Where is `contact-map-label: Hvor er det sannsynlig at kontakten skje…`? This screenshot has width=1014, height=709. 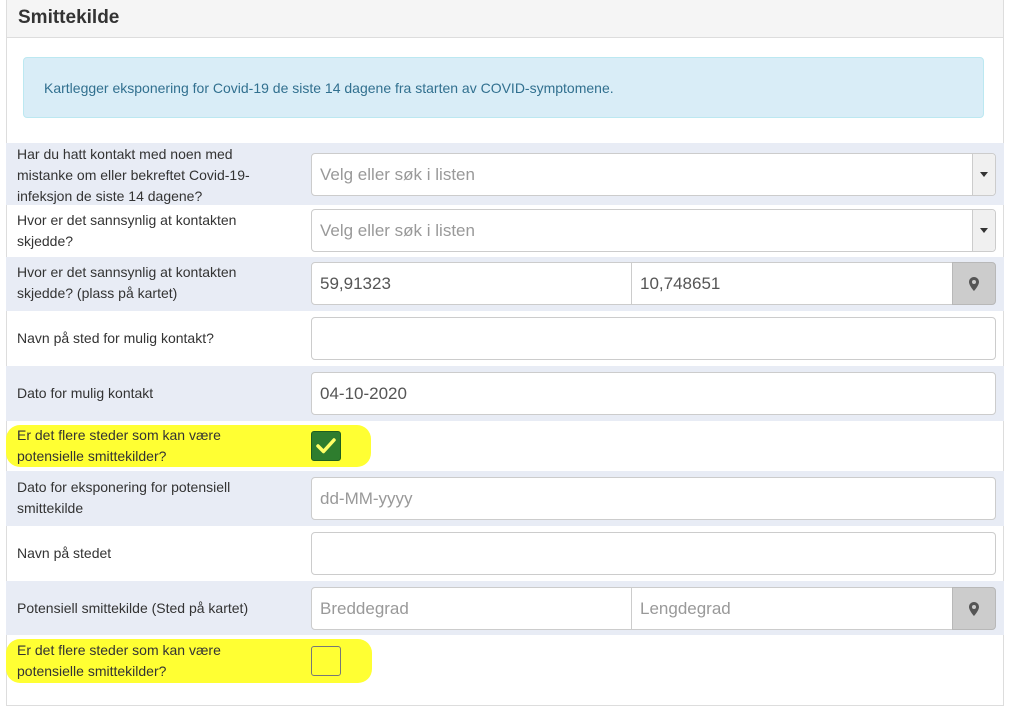
contact-map-label: Hvor er det sannsynlig at kontakten skje… is located at coordinates (127, 282).